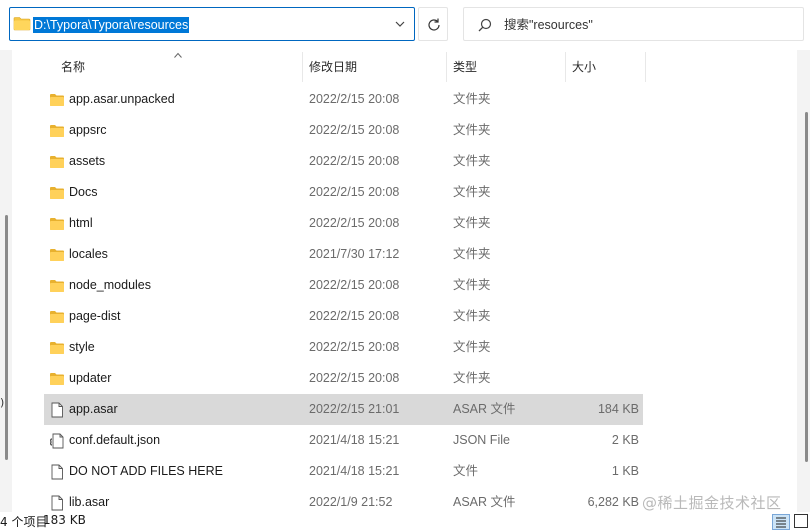 The height and width of the screenshot is (530, 810). What do you see at coordinates (354, 254) in the screenshot?
I see `file-date: 2021/7/30 17:12` at bounding box center [354, 254].